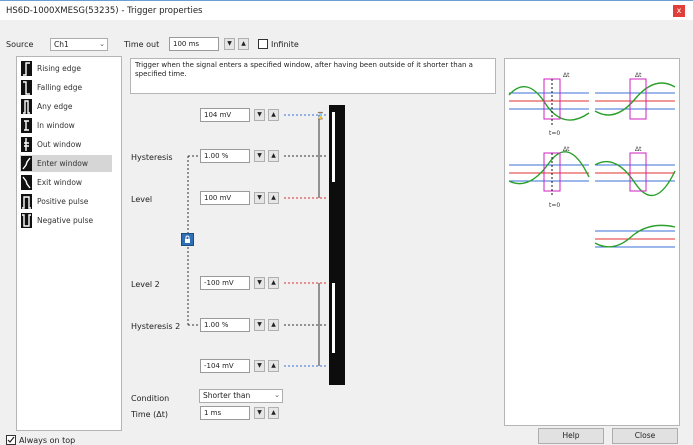 Image resolution: width=693 pixels, height=445 pixels. What do you see at coordinates (60, 182) in the screenshot?
I see `trigger-kind-label: Exit window` at bounding box center [60, 182].